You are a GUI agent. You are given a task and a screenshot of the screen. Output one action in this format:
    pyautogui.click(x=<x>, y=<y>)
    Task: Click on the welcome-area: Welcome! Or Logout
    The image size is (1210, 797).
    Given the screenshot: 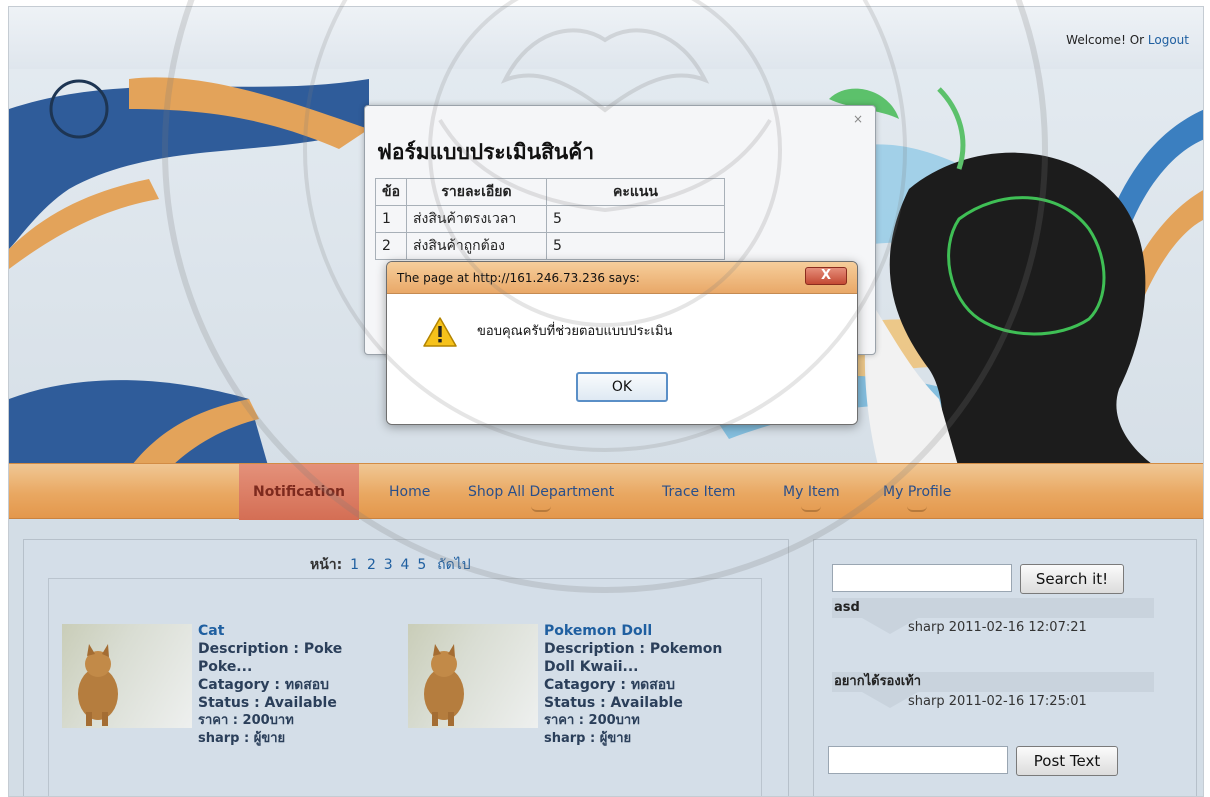 What is the action you would take?
    pyautogui.click(x=1127, y=40)
    